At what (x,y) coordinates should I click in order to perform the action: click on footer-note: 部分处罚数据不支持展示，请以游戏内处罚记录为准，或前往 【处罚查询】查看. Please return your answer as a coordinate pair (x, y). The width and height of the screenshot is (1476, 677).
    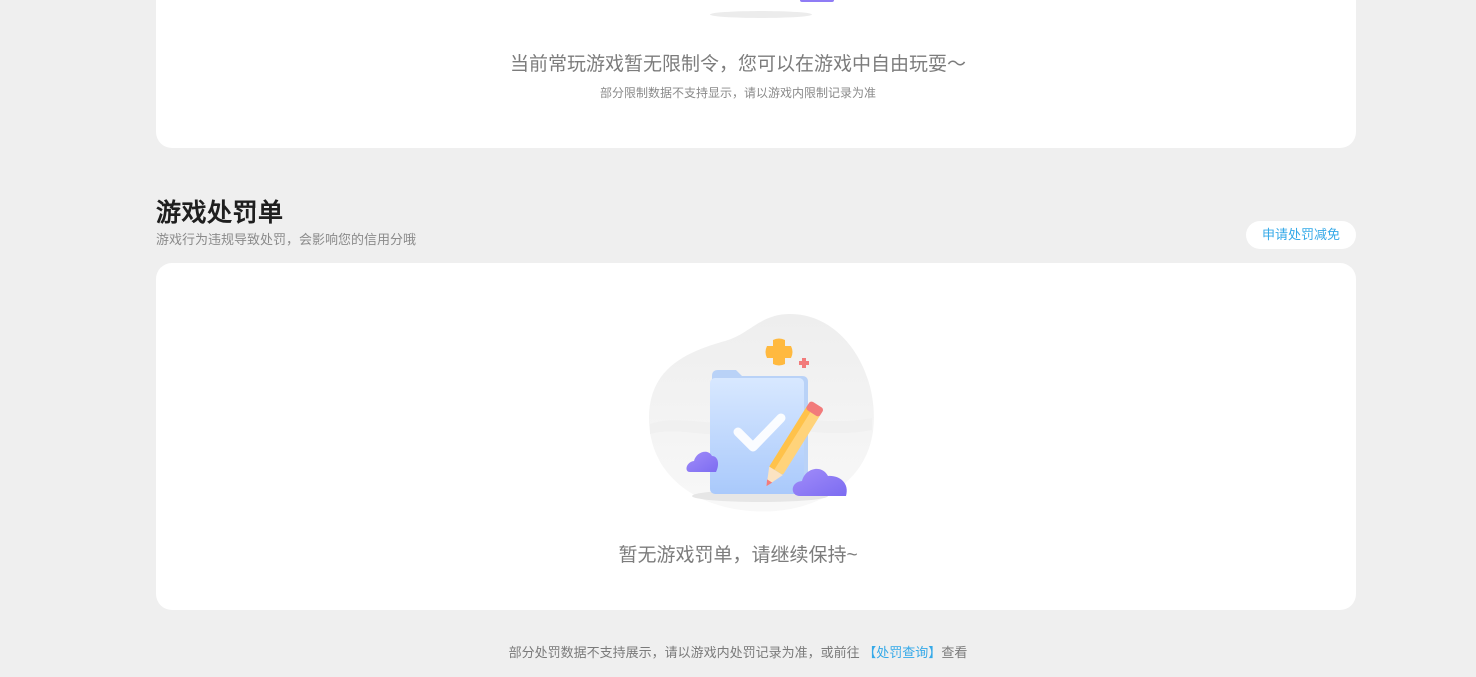
    Looking at the image, I should click on (738, 651).